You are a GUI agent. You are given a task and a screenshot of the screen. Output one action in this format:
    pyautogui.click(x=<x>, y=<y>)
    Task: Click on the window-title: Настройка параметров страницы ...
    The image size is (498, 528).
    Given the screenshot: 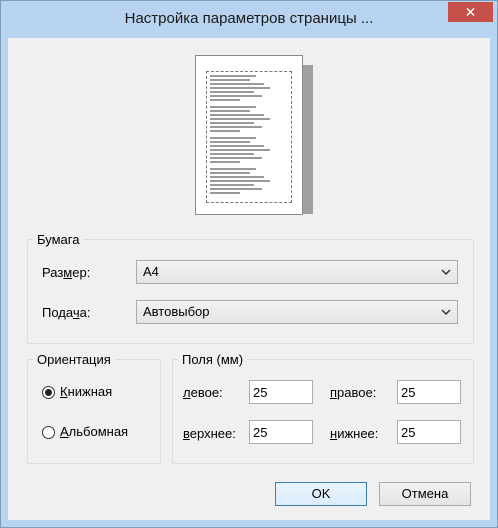 What is the action you would take?
    pyautogui.click(x=249, y=18)
    